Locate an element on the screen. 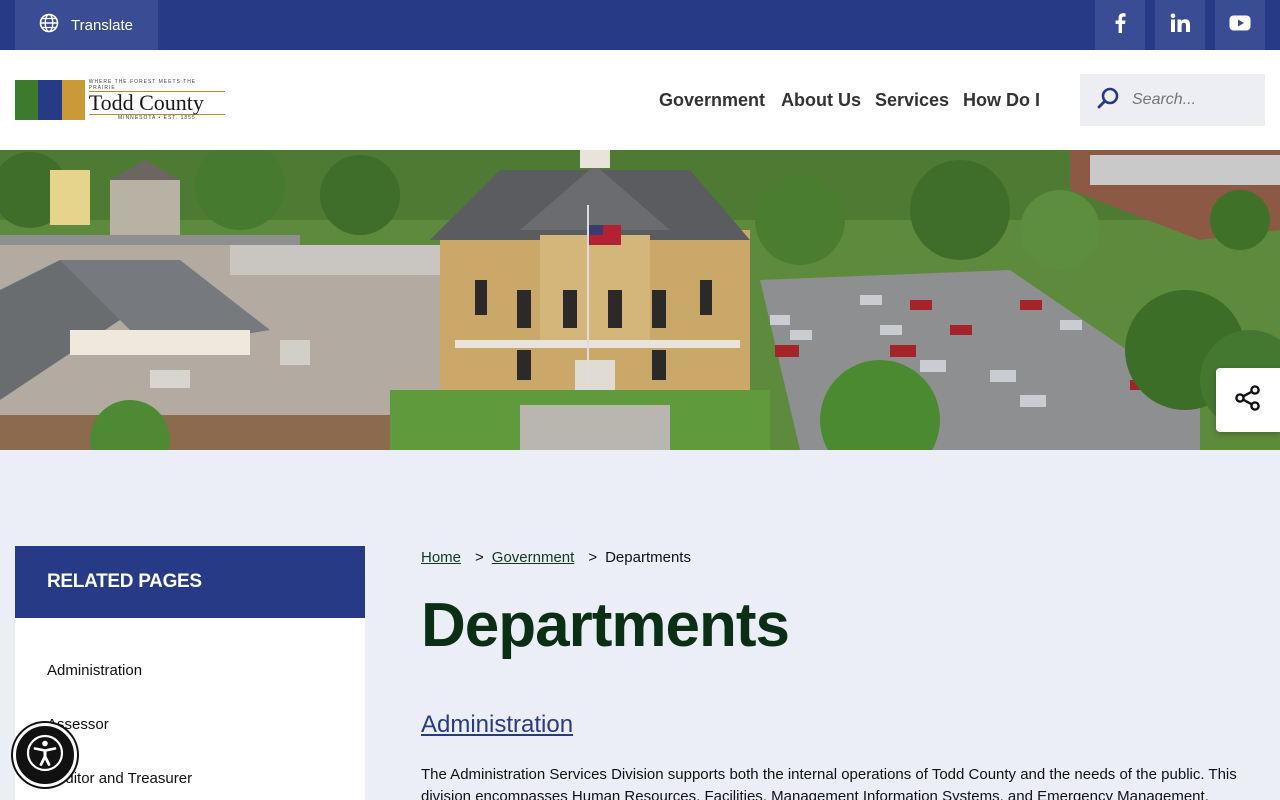 Image resolution: width=1280 pixels, height=800 pixels. logo-name: Todd County is located at coordinates (156, 103).